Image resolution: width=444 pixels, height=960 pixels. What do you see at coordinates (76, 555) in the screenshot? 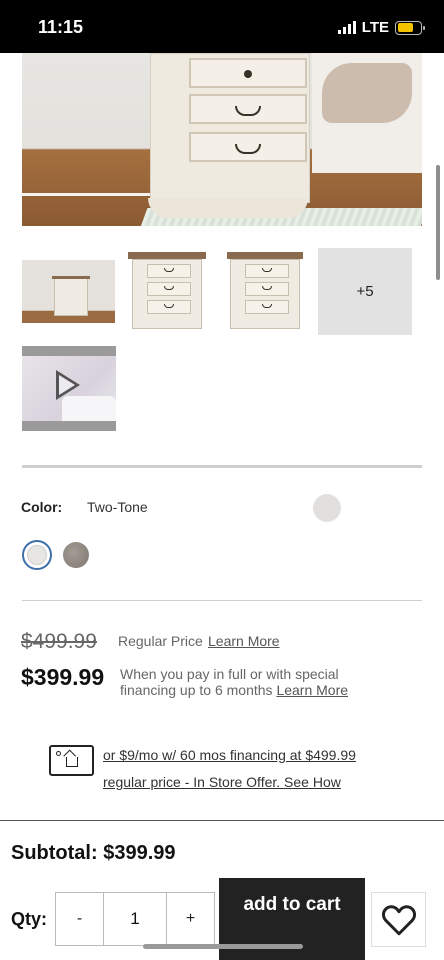
I see `swatch-gray` at bounding box center [76, 555].